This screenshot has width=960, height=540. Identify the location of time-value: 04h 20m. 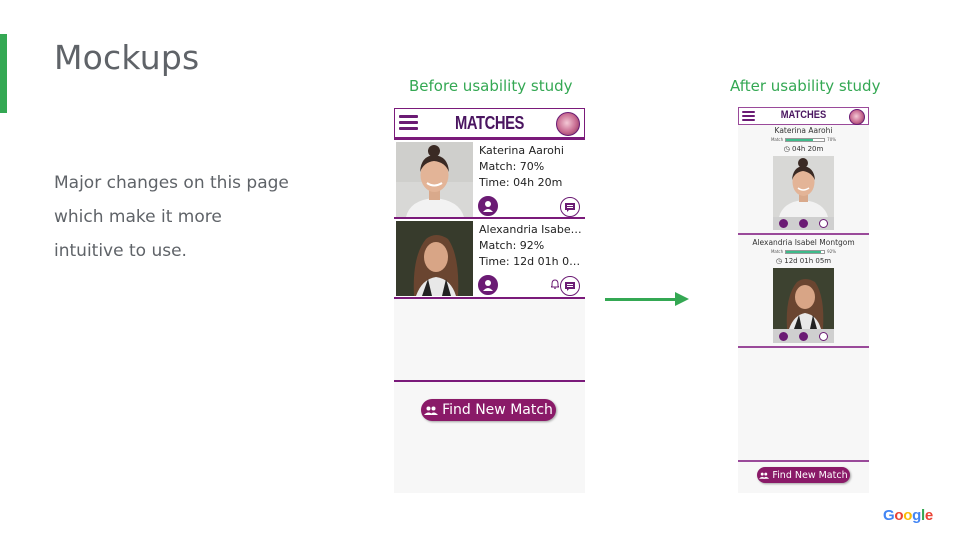
(808, 149).